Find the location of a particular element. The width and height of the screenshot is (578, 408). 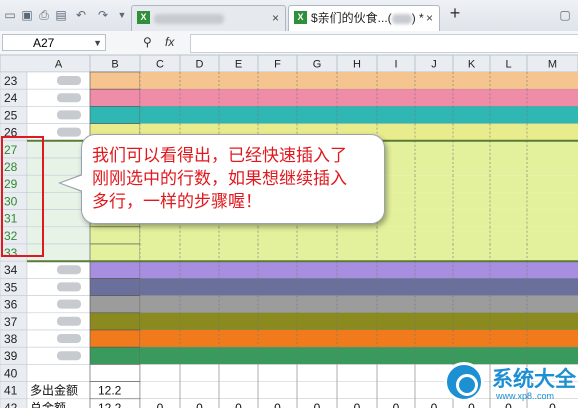

column-header-bar is located at coordinates (289, 63).